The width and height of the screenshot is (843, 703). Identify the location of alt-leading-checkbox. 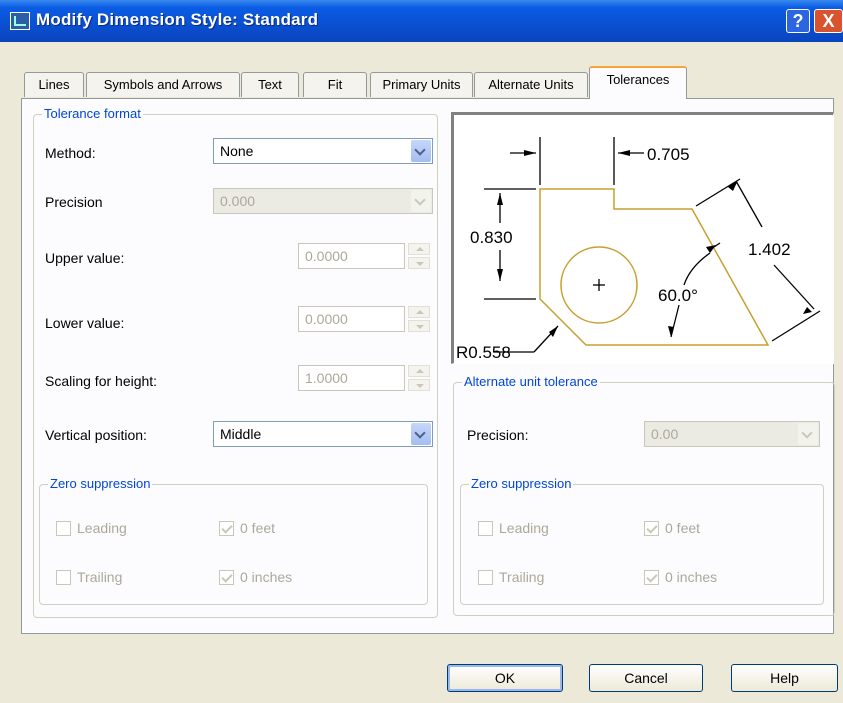
(485, 528).